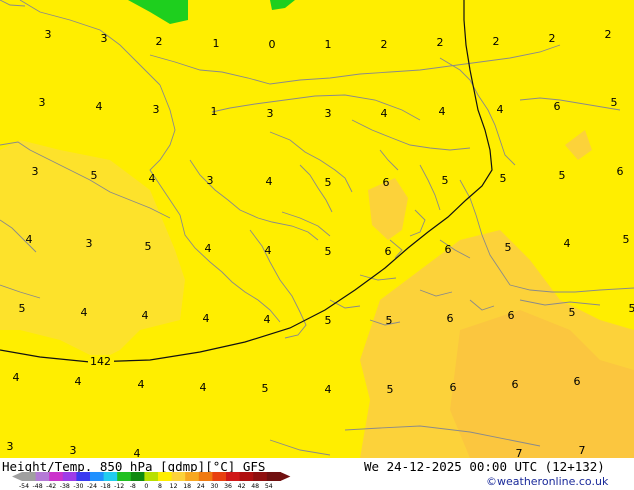 This screenshot has height=490, width=634. Describe the element at coordinates (228, 486) in the screenshot. I see `colorbar-tick-label: 36` at that location.